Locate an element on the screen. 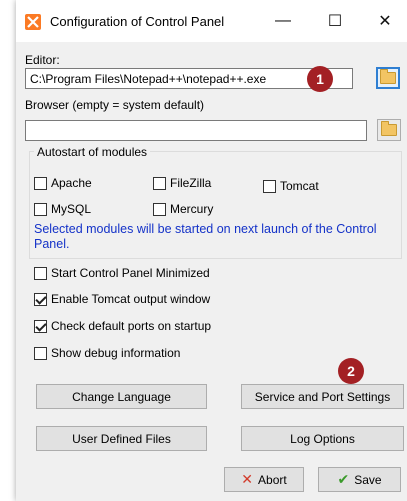 The height and width of the screenshot is (501, 407). xampp-logo-icon is located at coordinates (33, 22).